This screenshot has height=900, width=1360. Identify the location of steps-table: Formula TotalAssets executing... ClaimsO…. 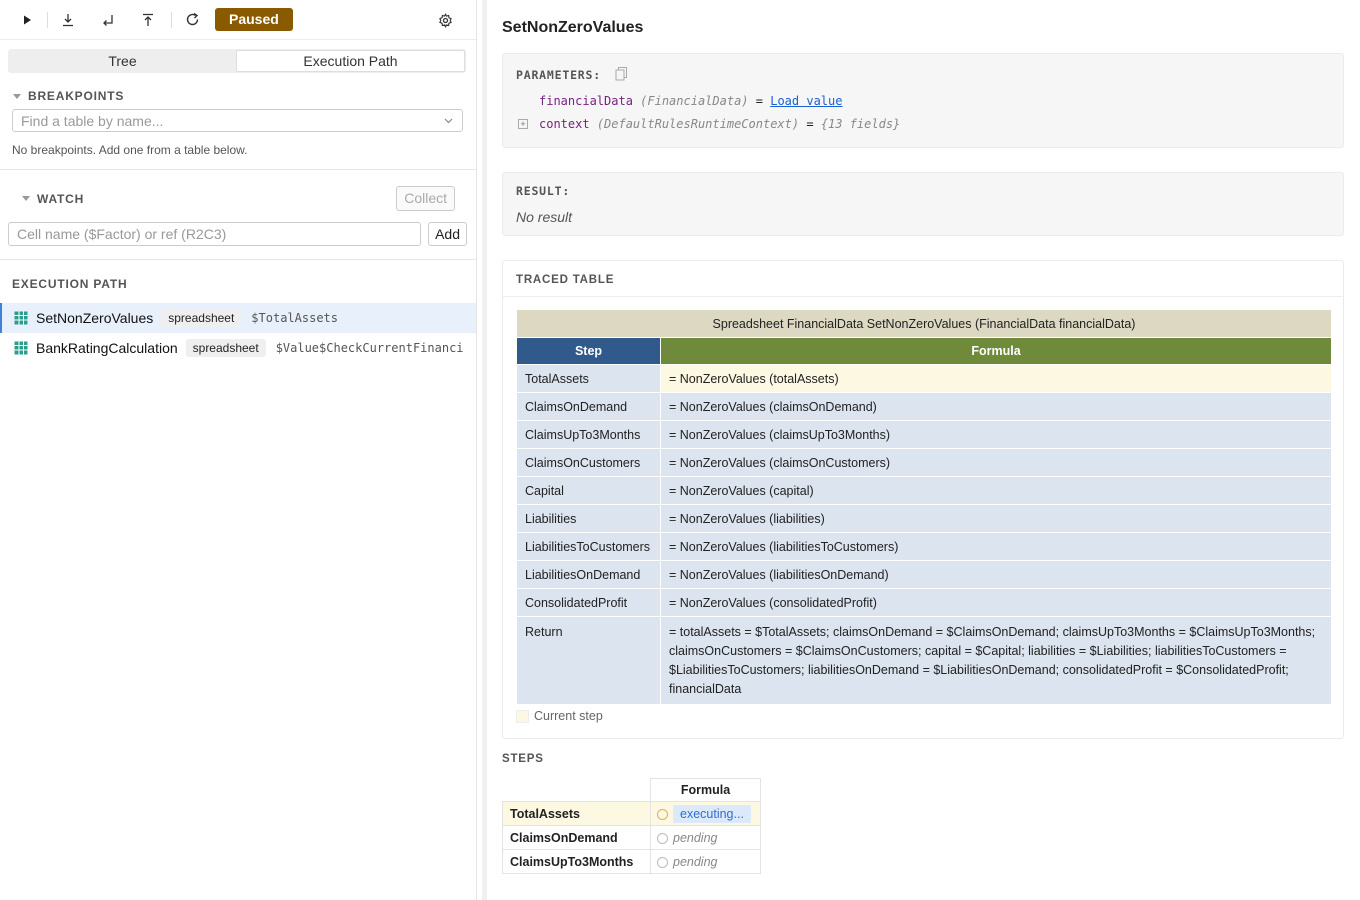
(631, 826).